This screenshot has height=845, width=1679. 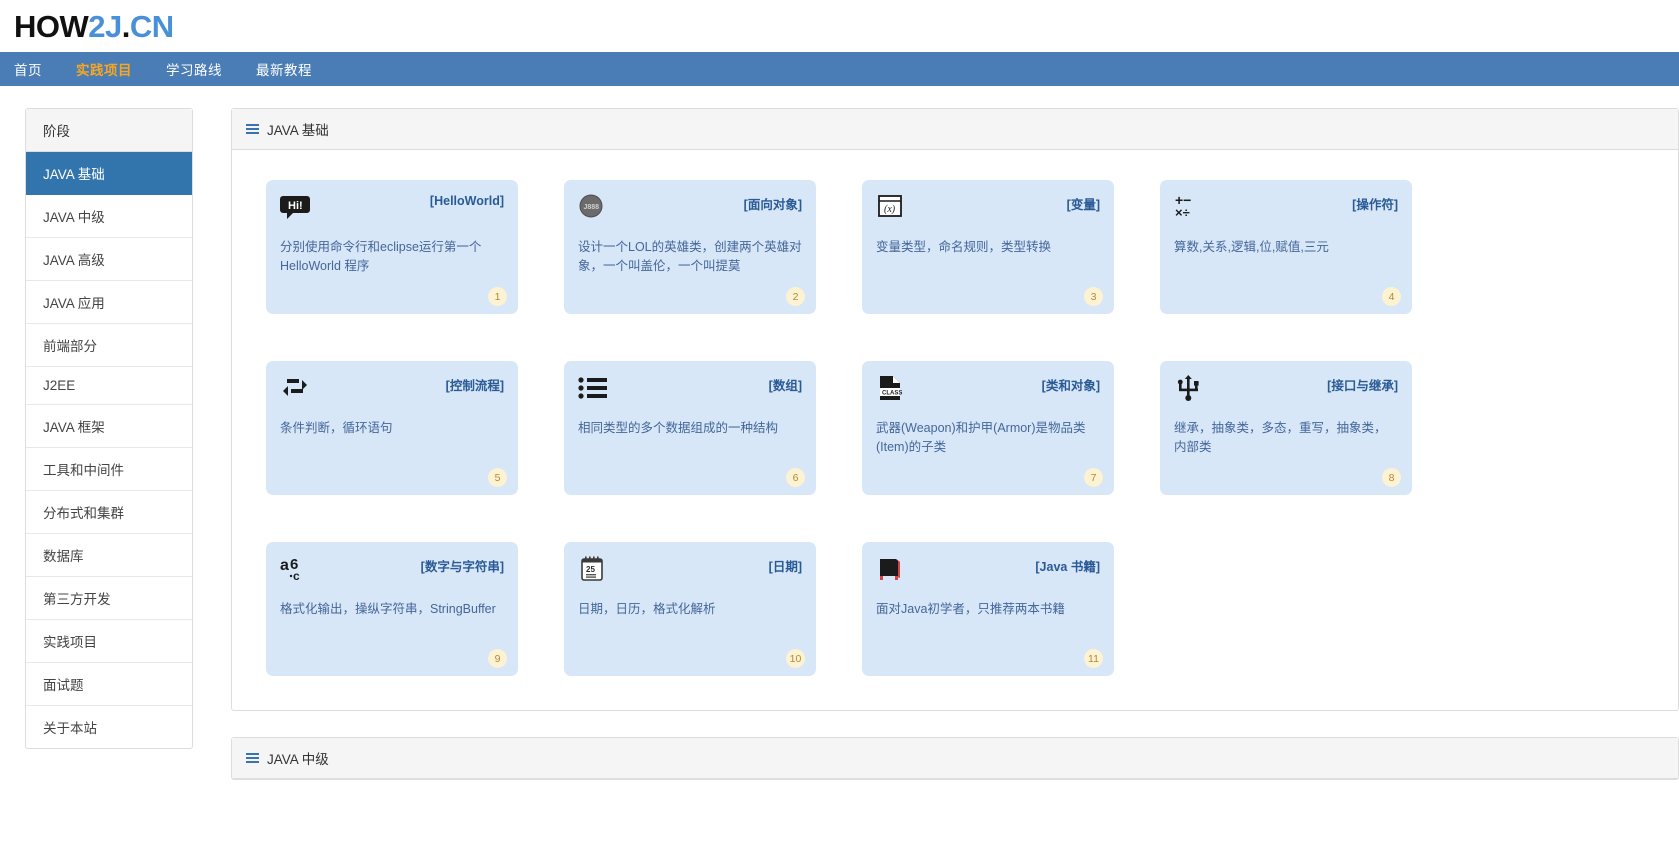 I want to click on sidebar-item-third-party: 第三方开发, so click(x=109, y=598).